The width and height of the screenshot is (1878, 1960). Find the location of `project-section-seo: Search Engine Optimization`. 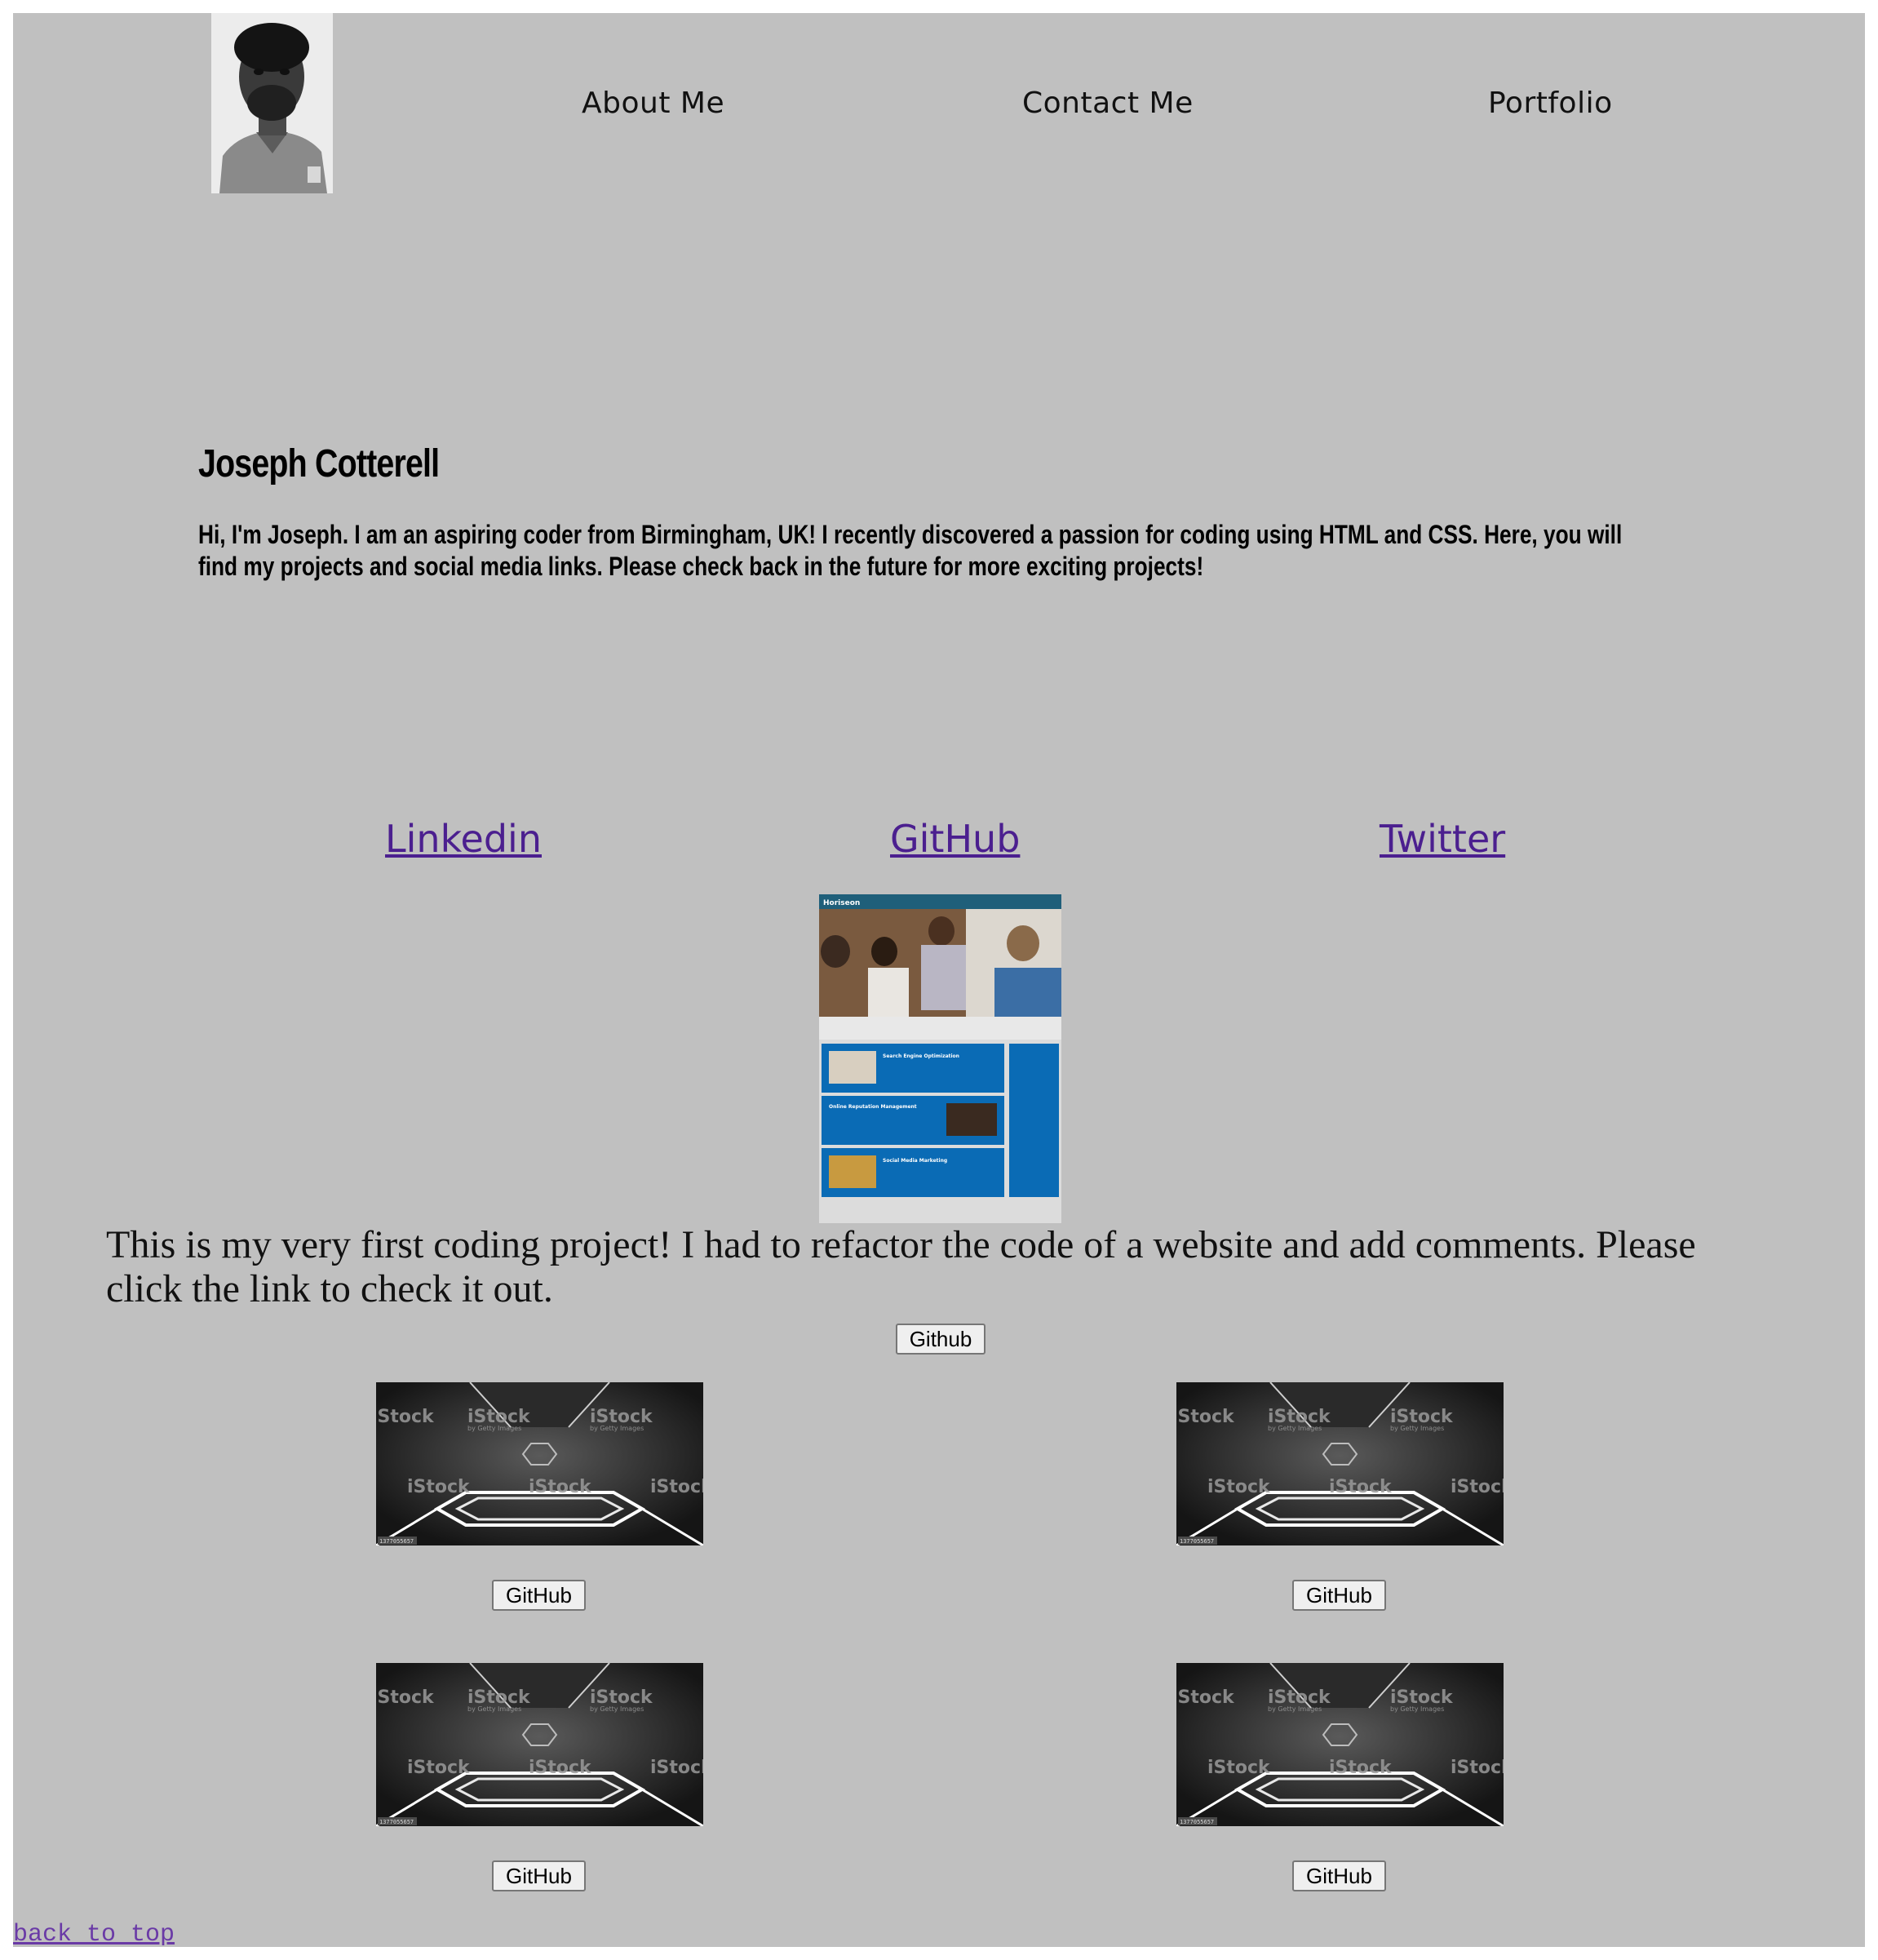

project-section-seo: Search Engine Optimization is located at coordinates (921, 1056).